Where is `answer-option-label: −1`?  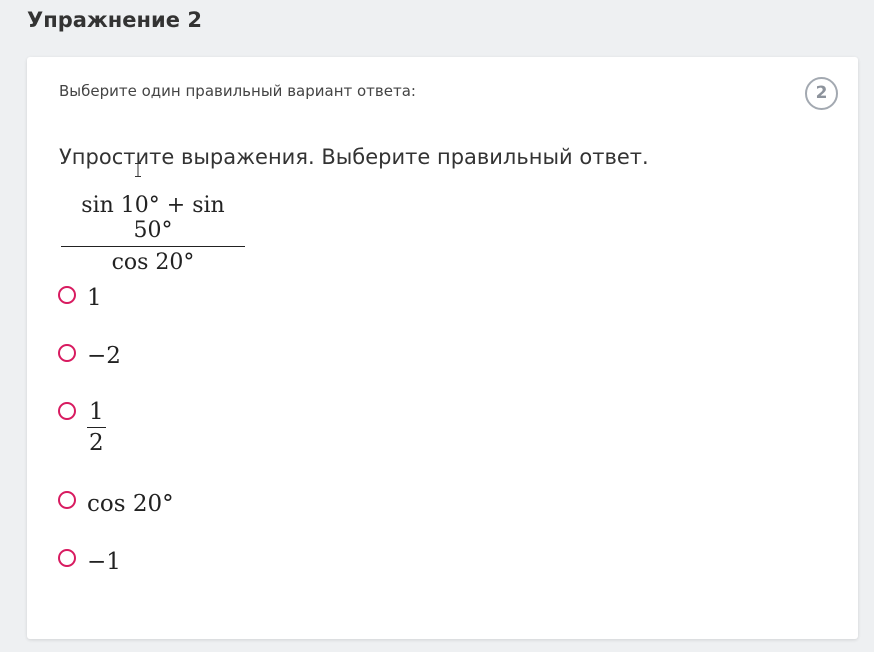 answer-option-label: −1 is located at coordinates (104, 562).